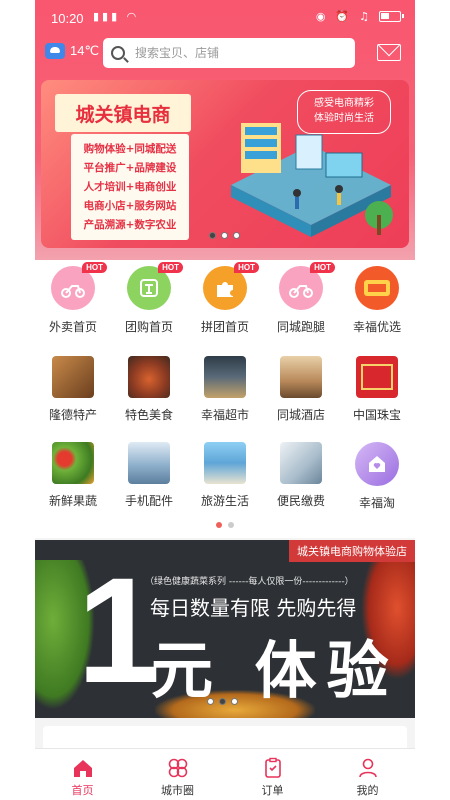  Describe the element at coordinates (377, 288) in the screenshot. I see `save-money-icon` at that location.